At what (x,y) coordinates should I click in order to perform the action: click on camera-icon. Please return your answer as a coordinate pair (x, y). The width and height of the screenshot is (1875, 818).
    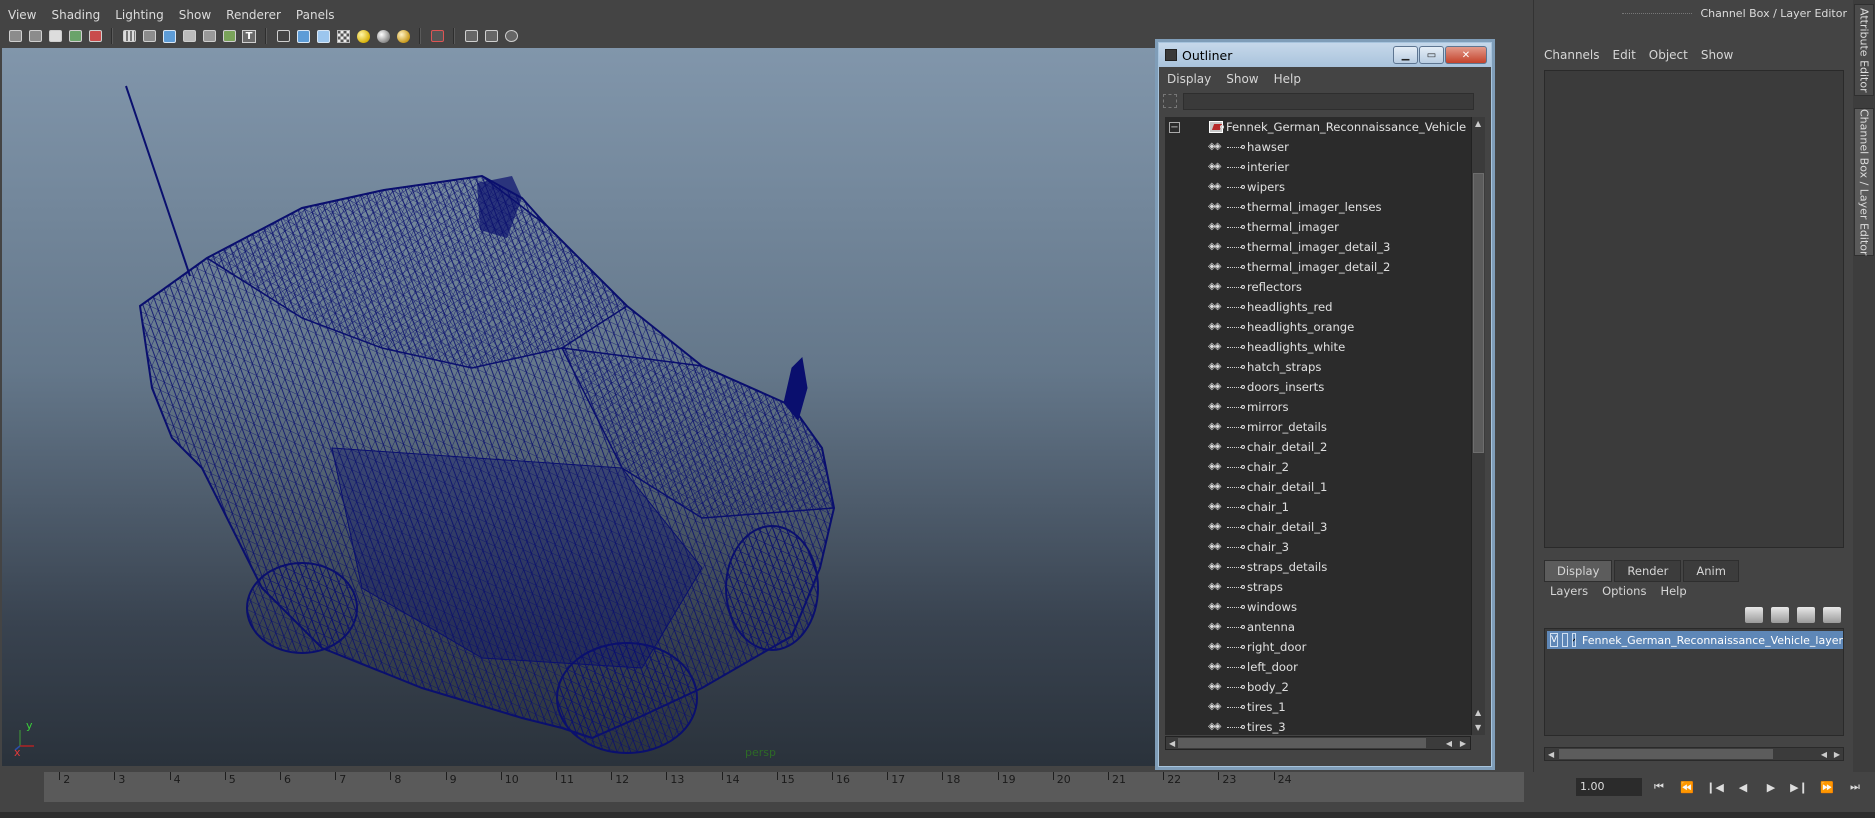
    Looking at the image, I should click on (15, 36).